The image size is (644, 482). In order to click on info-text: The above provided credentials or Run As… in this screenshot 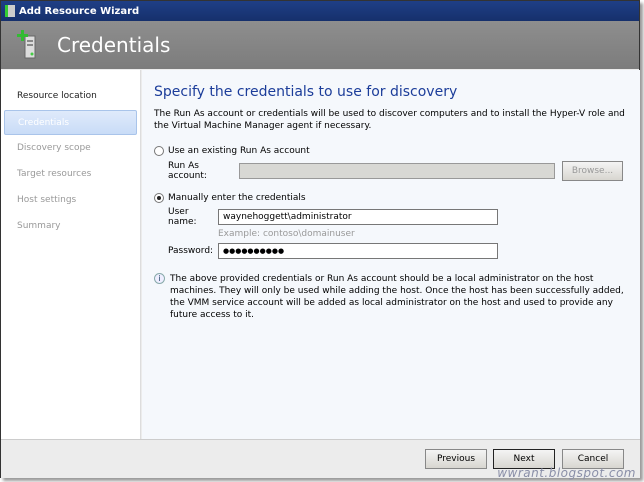, I will do `click(397, 297)`.